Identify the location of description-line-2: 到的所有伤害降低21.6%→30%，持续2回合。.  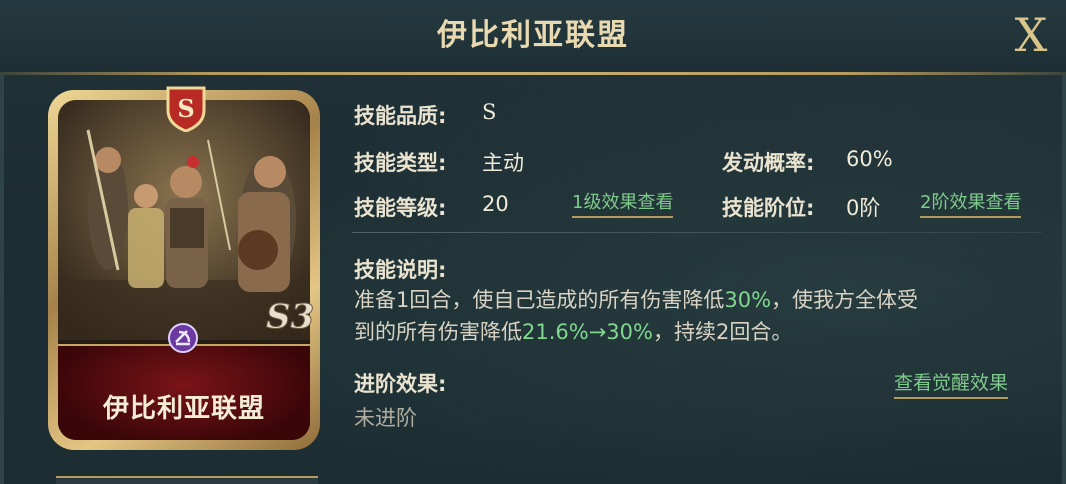
(573, 332).